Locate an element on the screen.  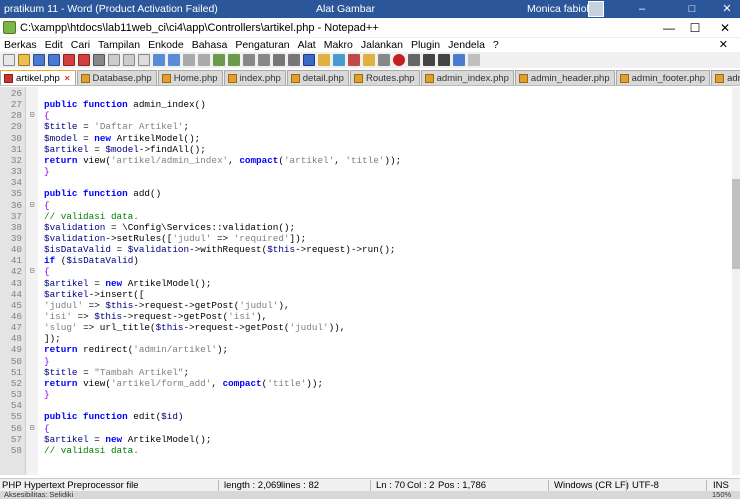
sync-h-icon is located at coordinates (264, 60).